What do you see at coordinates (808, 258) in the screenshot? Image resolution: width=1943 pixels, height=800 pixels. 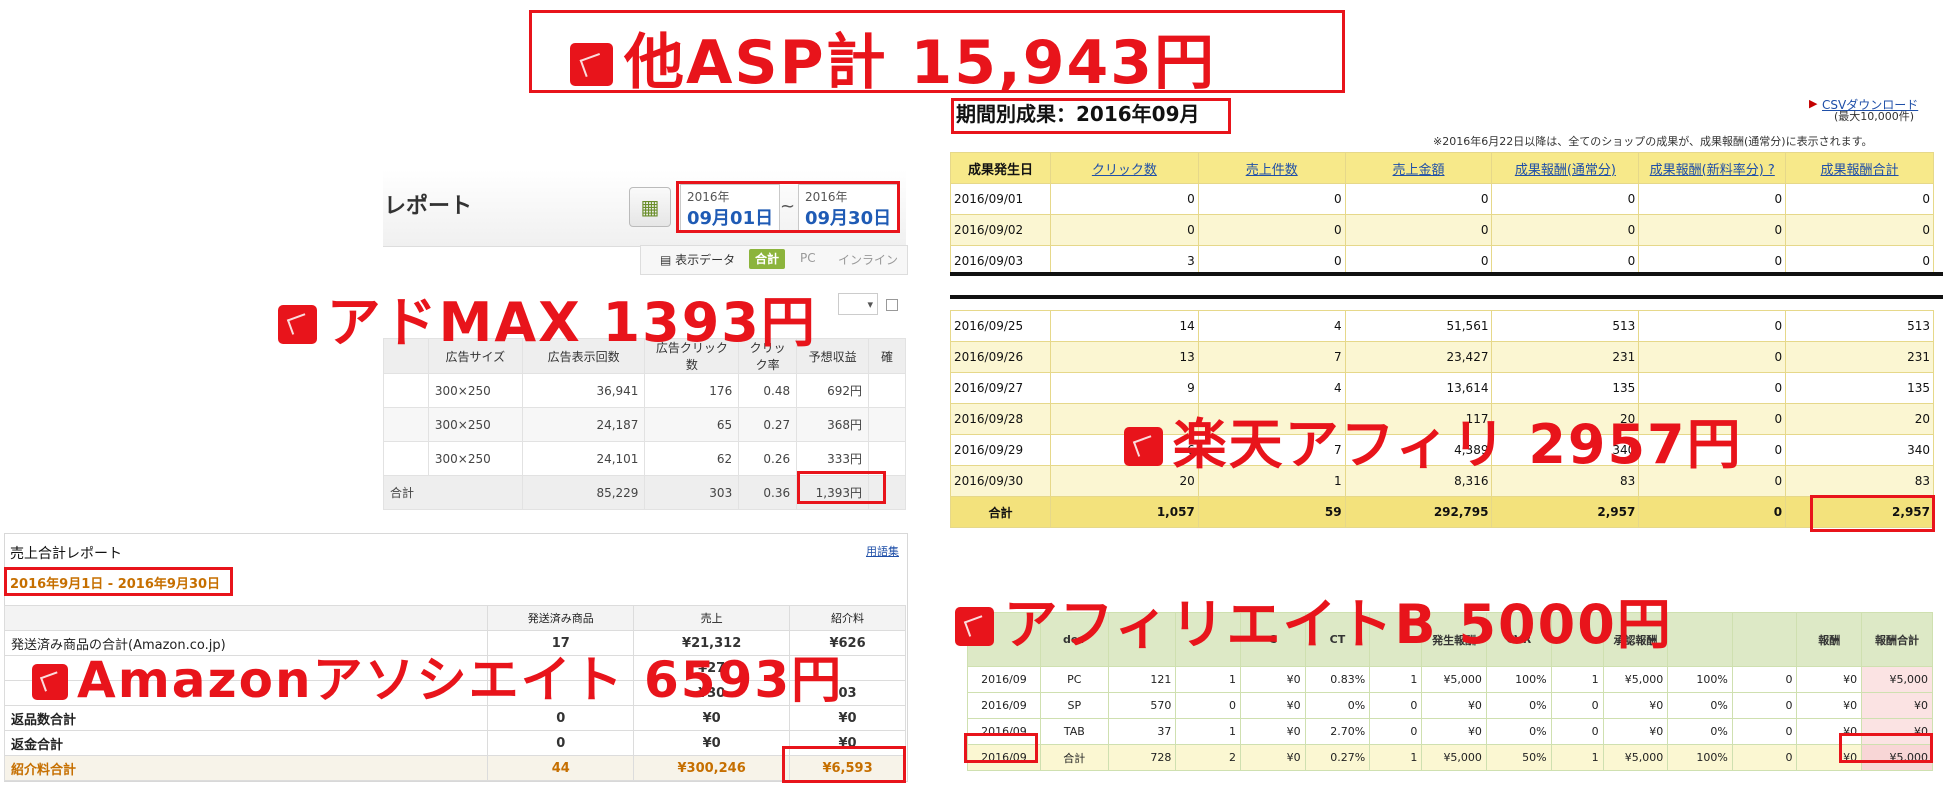 I see `view-option-pc: PC` at bounding box center [808, 258].